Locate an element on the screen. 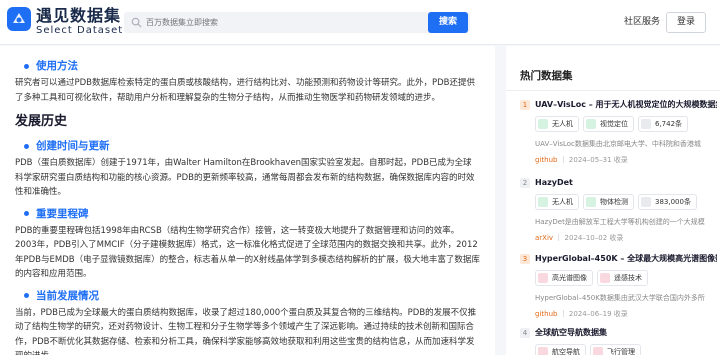 Image resolution: width=720 pixels, height=355 pixels. tag: 高光谱图像 is located at coordinates (564, 278).